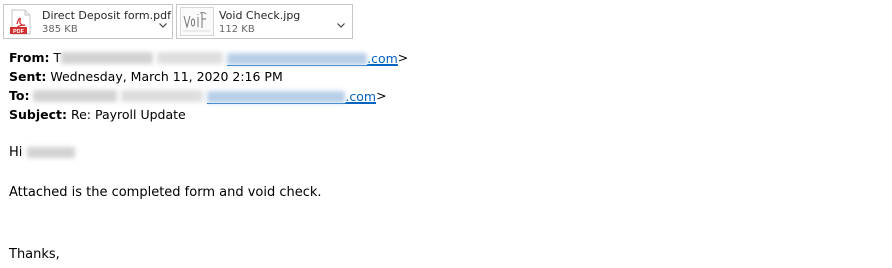 The height and width of the screenshot is (268, 892). Describe the element at coordinates (190, 58) in the screenshot. I see `redacted-sender-detail` at that location.